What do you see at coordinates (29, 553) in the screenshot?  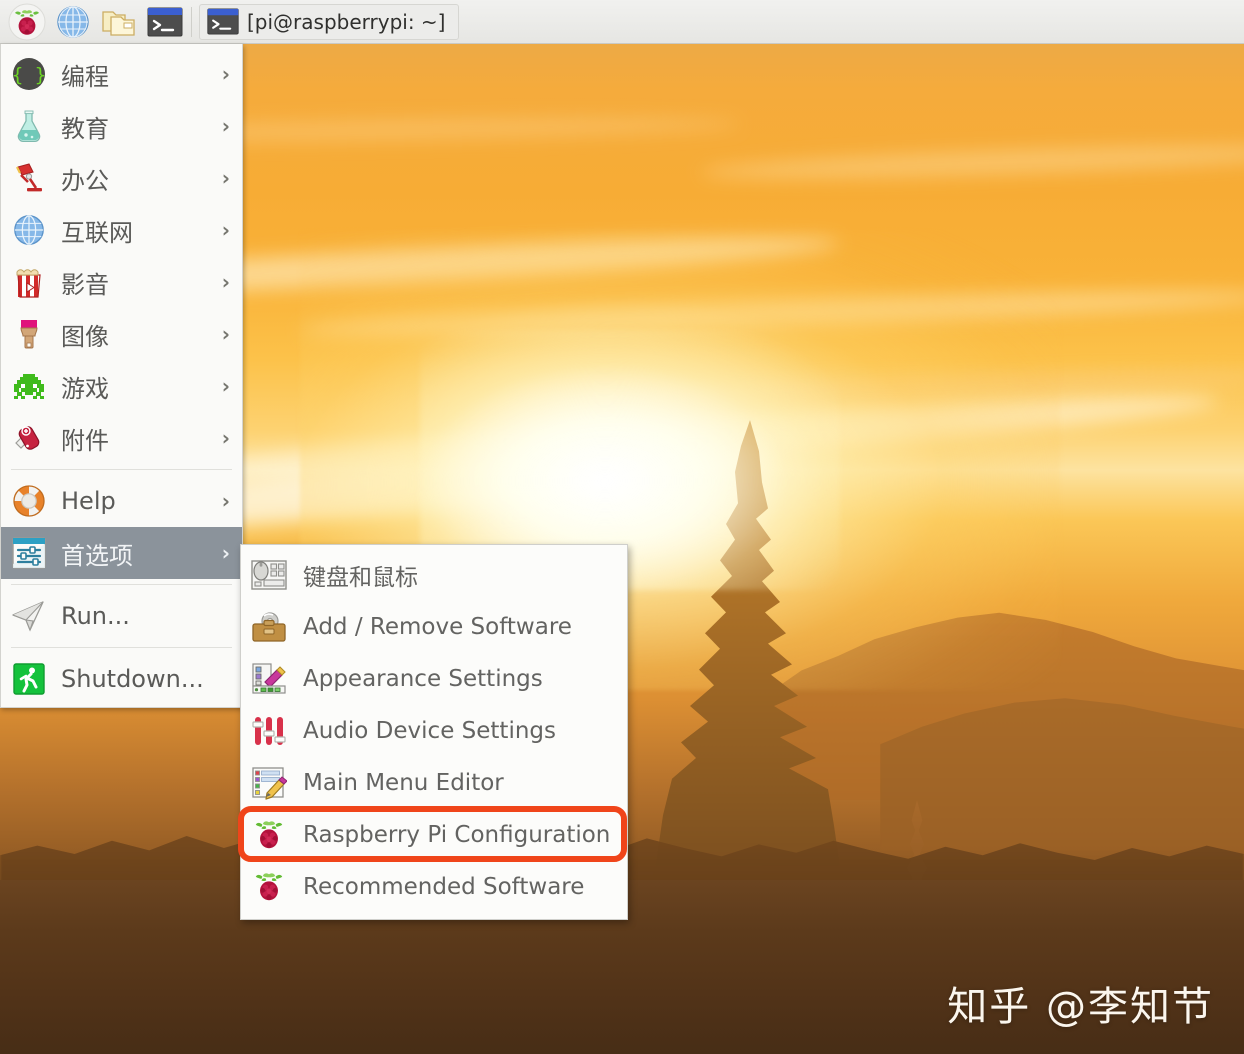 I see `preferences-icon` at bounding box center [29, 553].